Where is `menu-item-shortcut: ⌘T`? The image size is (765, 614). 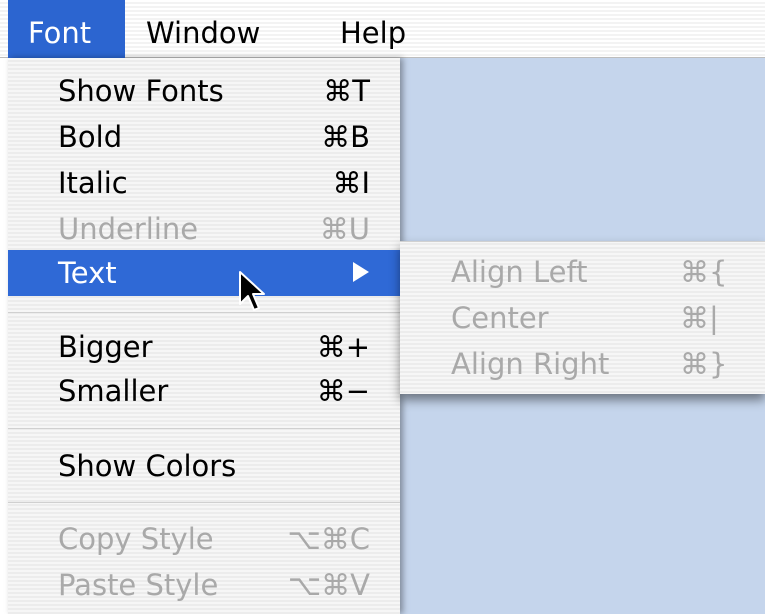 menu-item-shortcut: ⌘T is located at coordinates (346, 91).